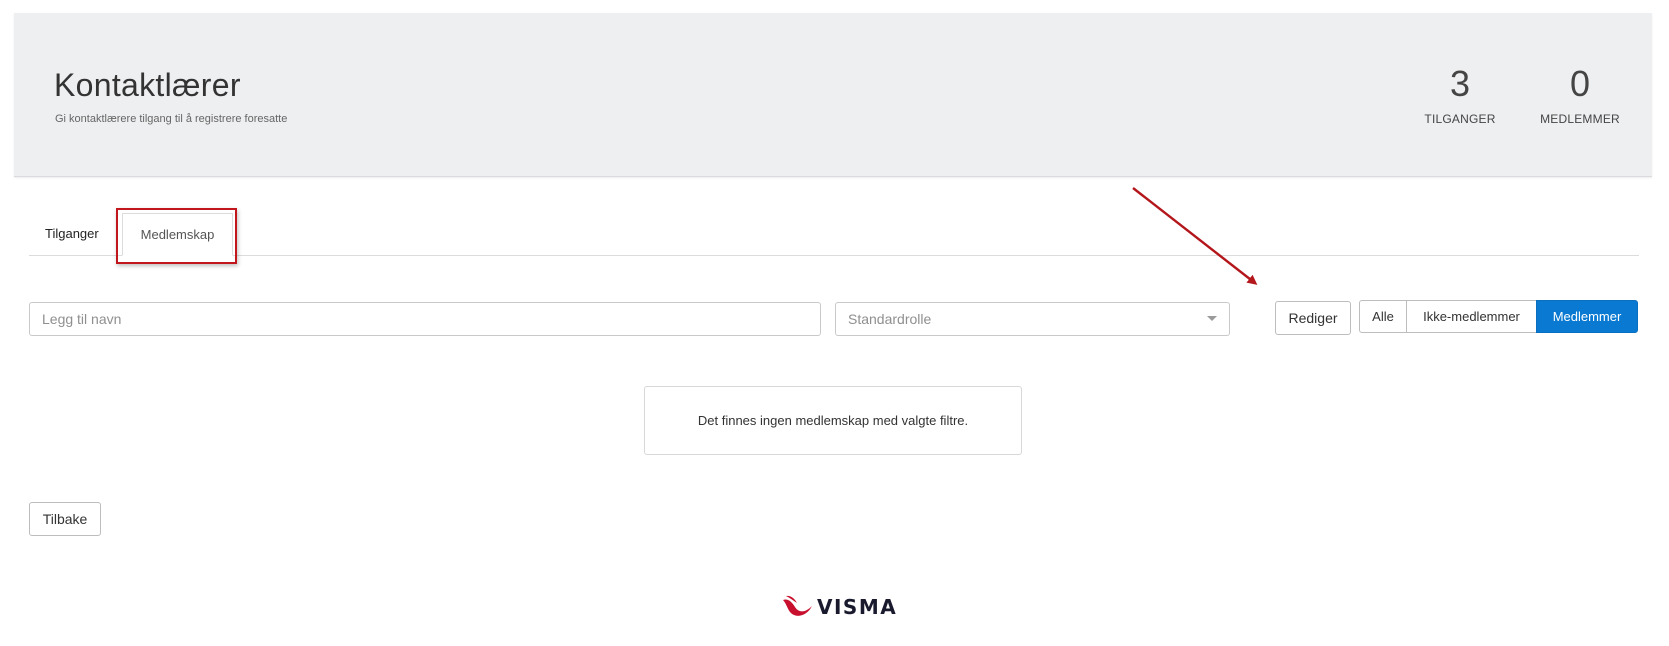 This screenshot has width=1669, height=646. I want to click on stat-medlemmer: 0 MEDLEMMER, so click(1580, 94).